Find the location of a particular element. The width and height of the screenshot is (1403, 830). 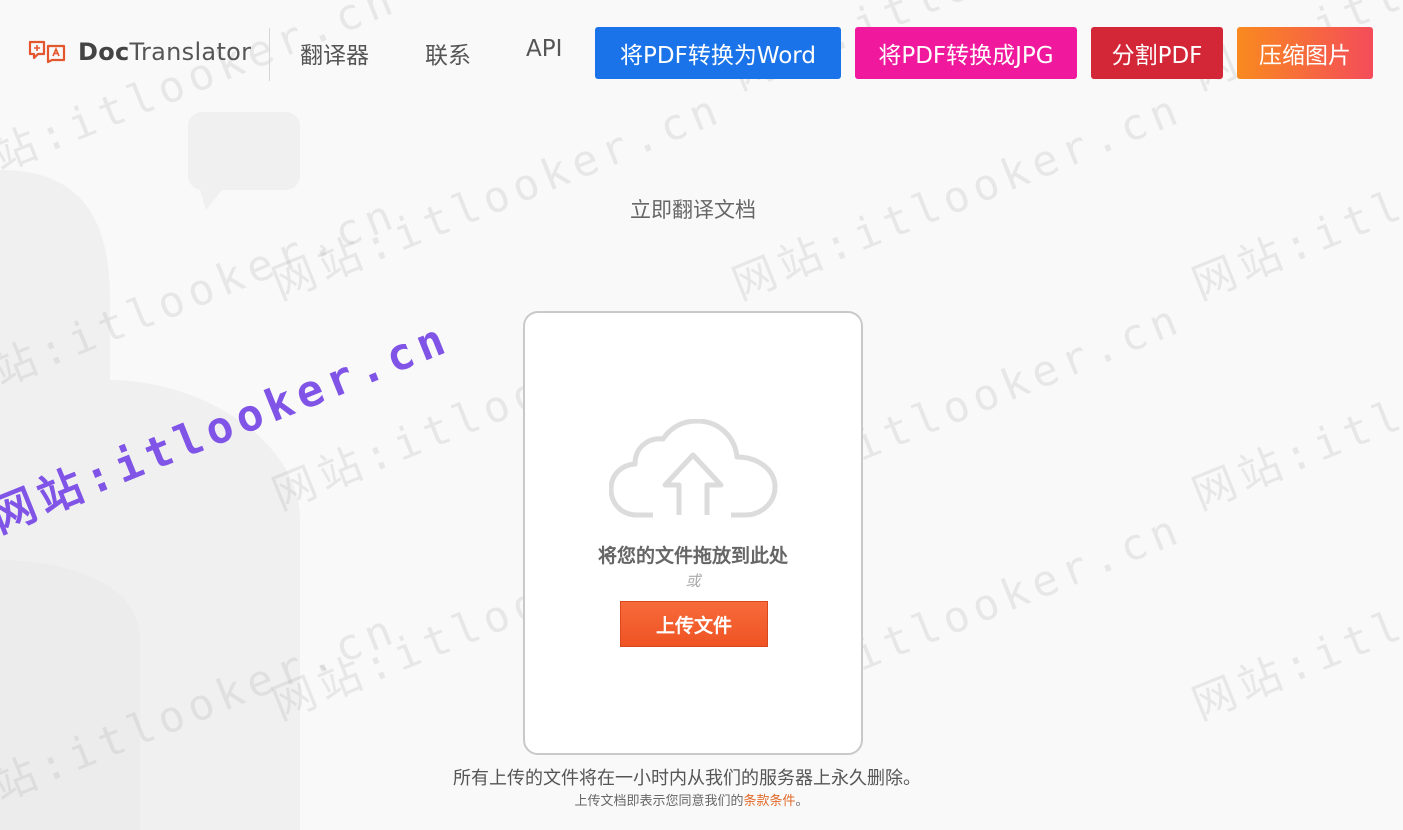

page-title: 立即翻译文档 is located at coordinates (693, 210).